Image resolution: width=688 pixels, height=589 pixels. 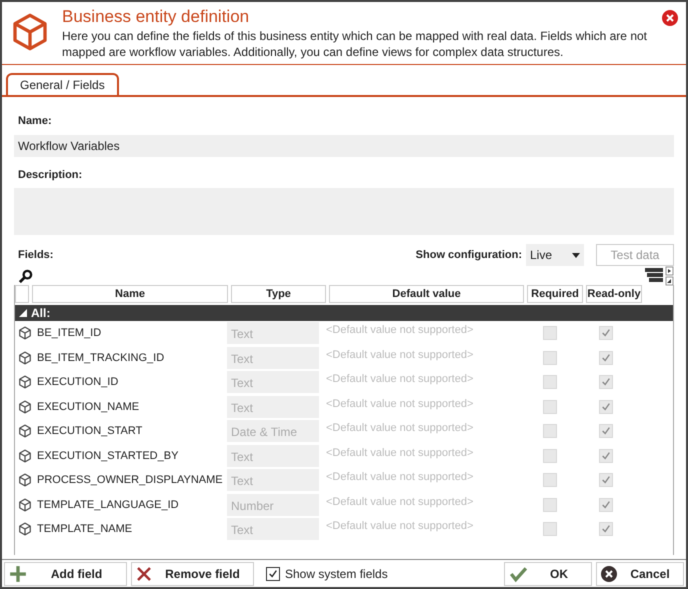 I want to click on group-row: All:, so click(x=344, y=313).